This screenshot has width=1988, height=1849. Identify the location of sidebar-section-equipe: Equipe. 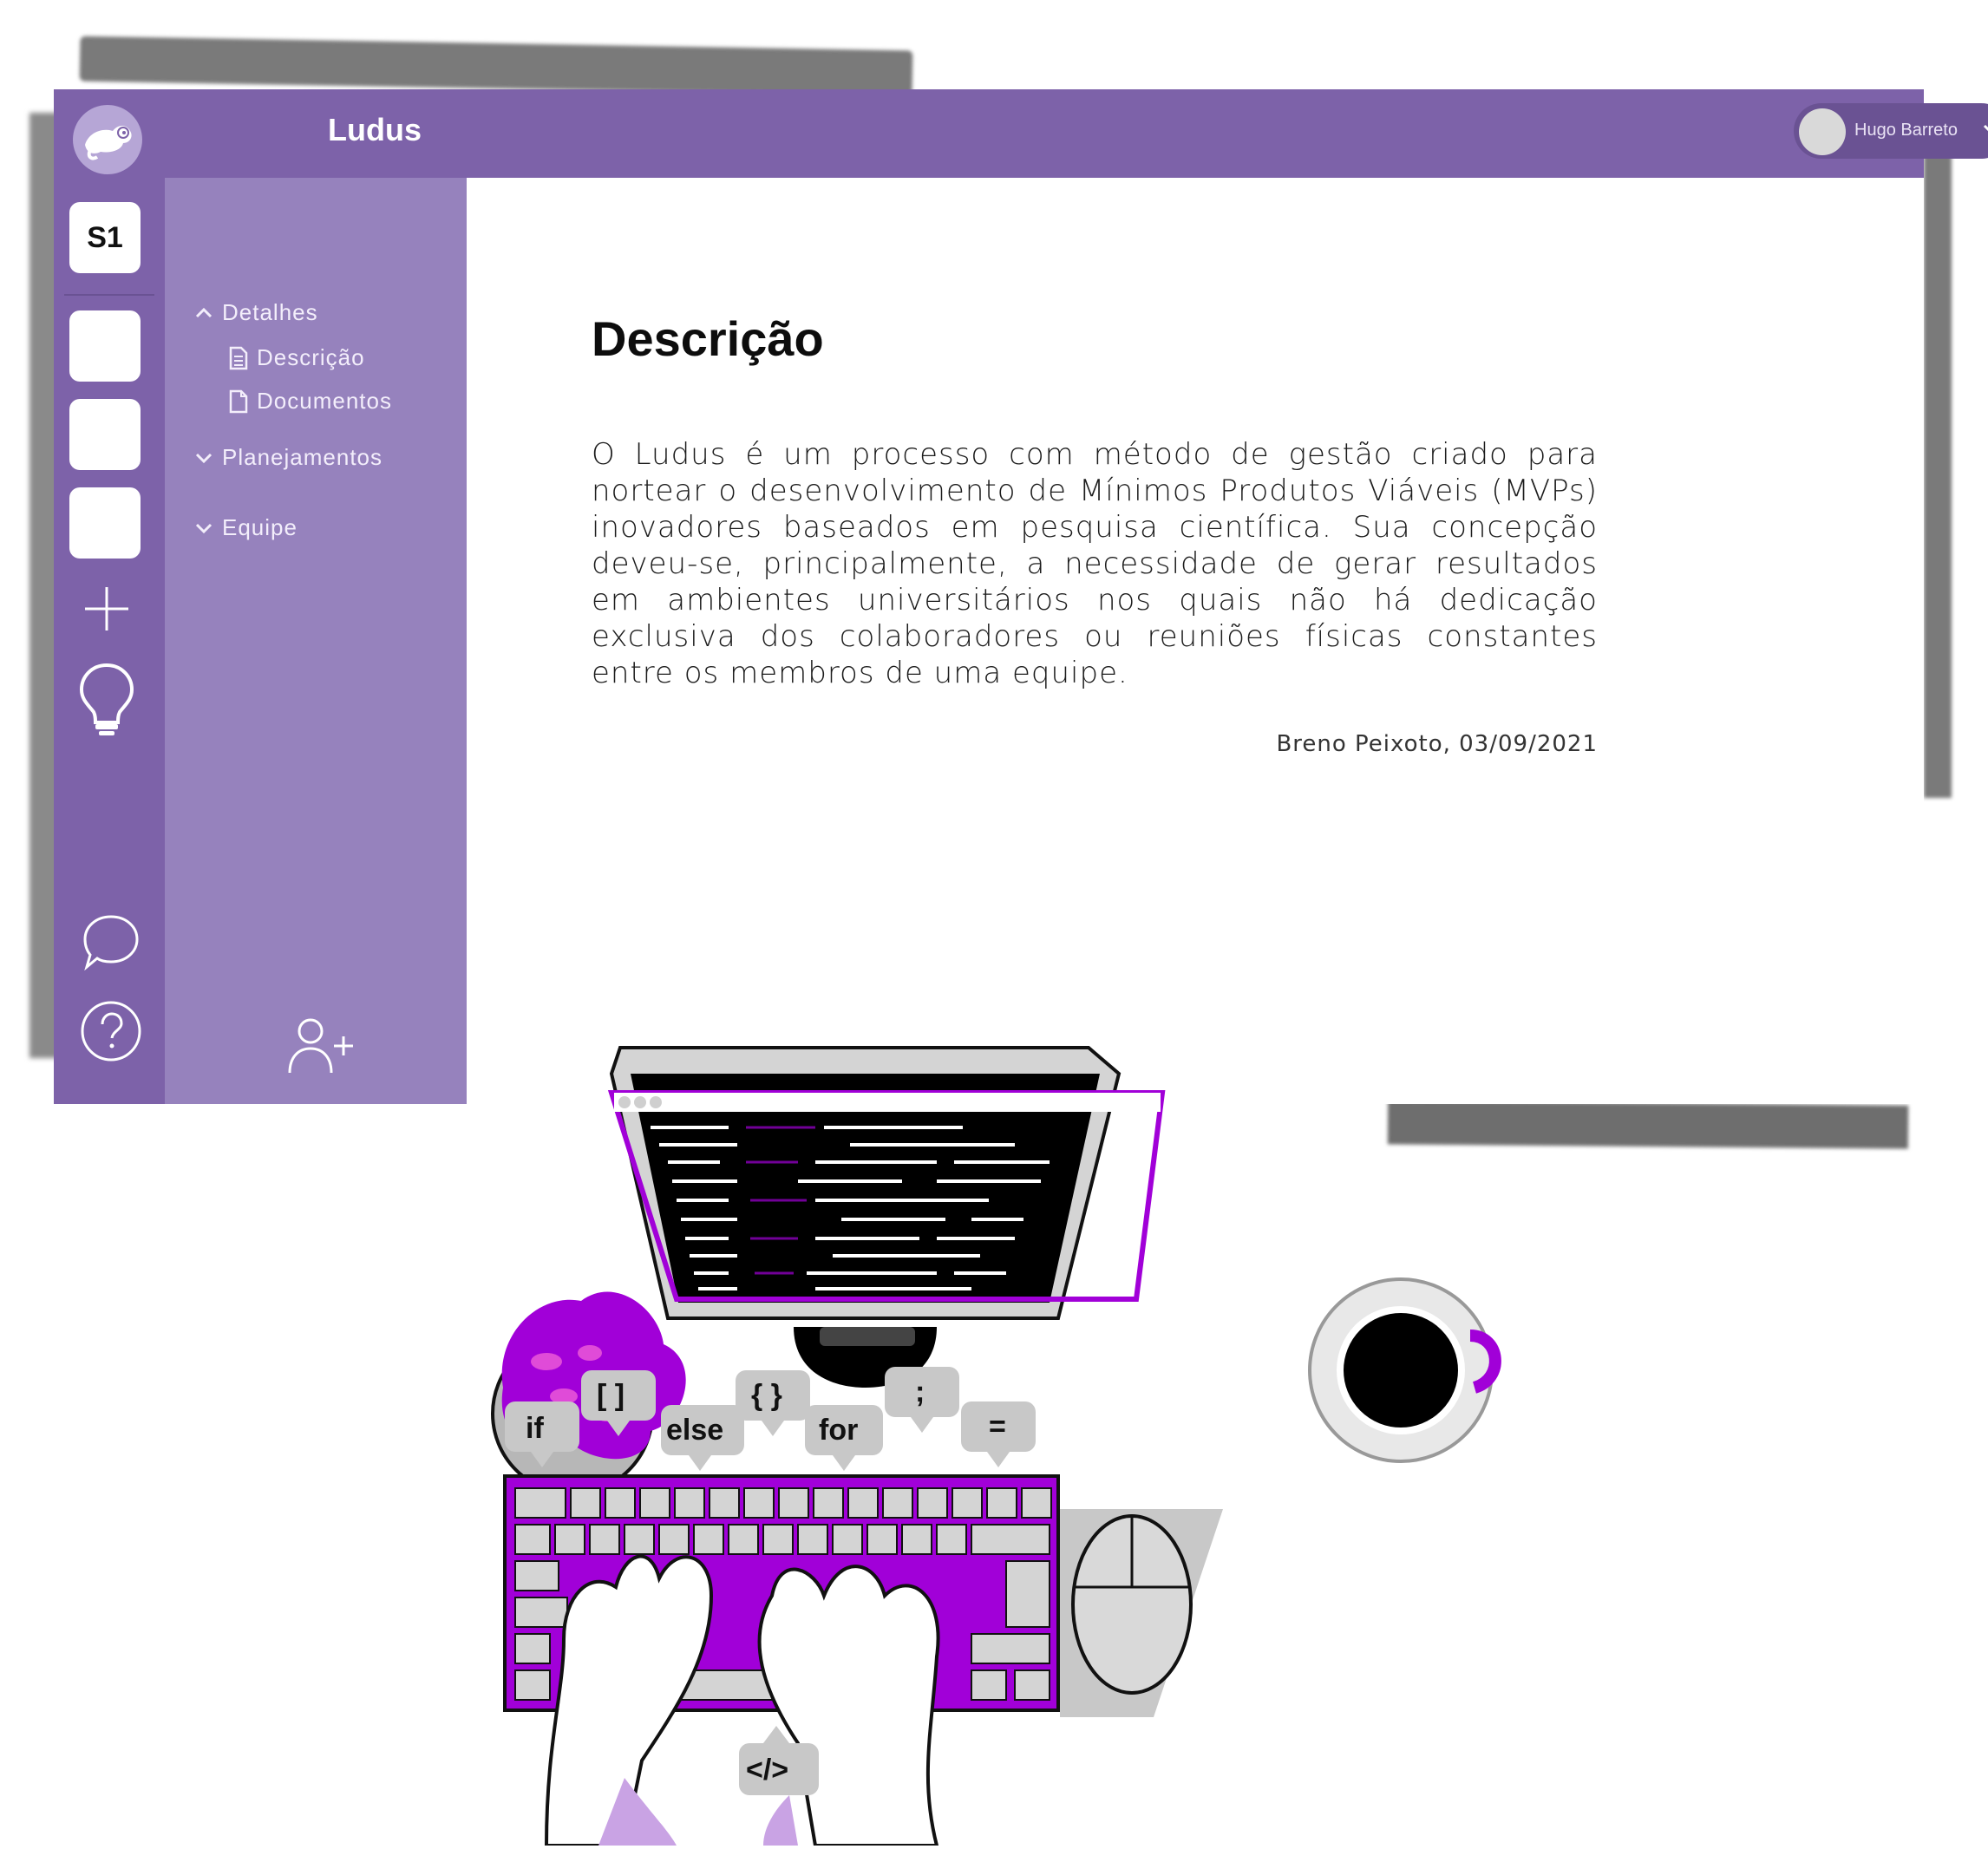
(246, 527).